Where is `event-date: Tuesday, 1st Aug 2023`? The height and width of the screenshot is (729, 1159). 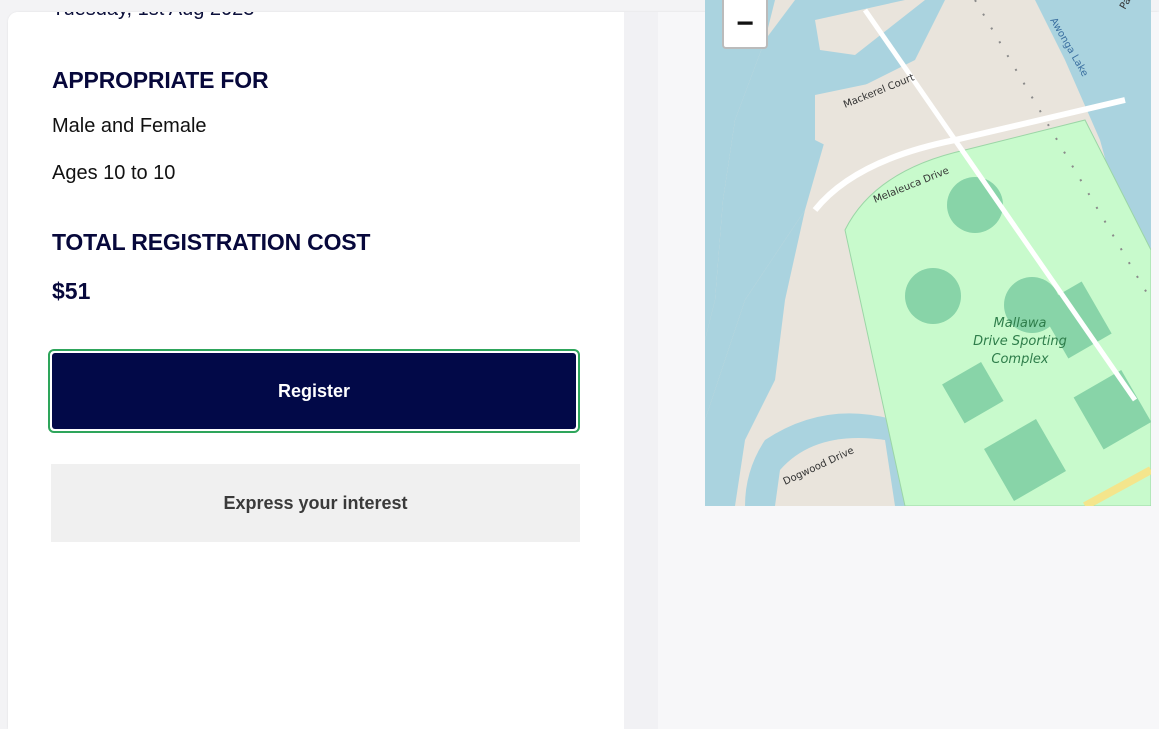
event-date: Tuesday, 1st Aug 2023 is located at coordinates (153, 16).